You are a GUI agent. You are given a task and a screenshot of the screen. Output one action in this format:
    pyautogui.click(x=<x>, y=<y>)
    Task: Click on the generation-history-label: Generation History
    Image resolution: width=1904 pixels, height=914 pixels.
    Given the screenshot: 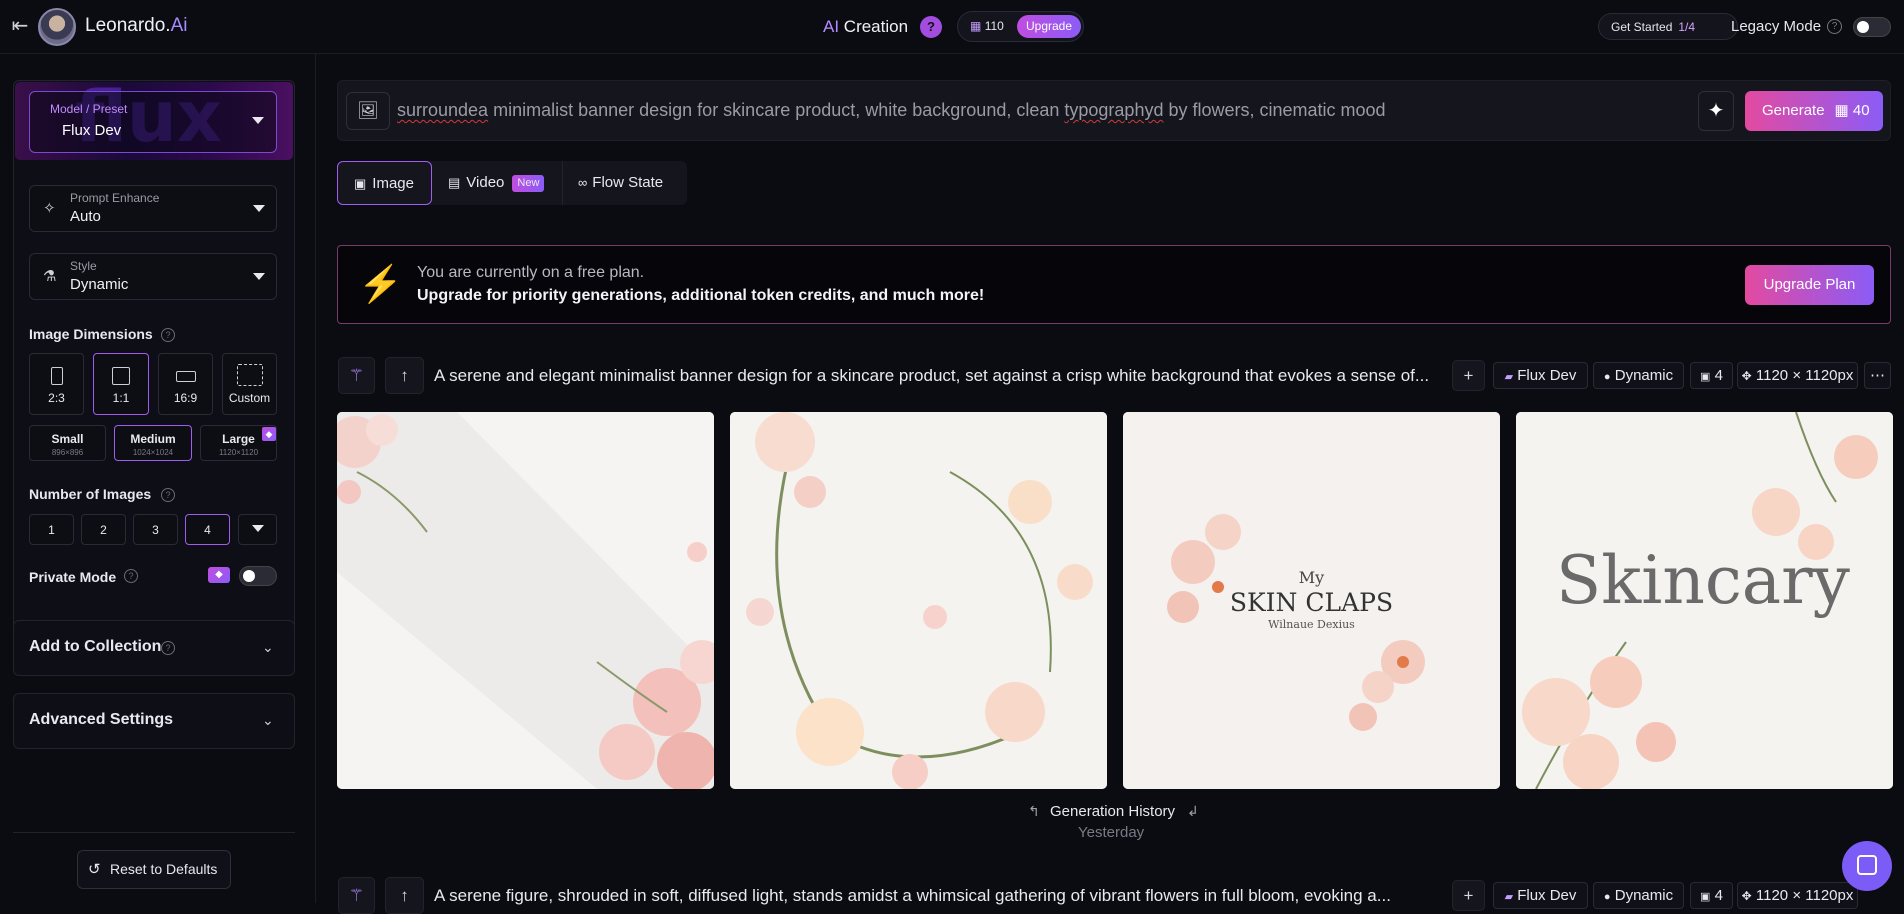 What is the action you would take?
    pyautogui.click(x=1113, y=811)
    